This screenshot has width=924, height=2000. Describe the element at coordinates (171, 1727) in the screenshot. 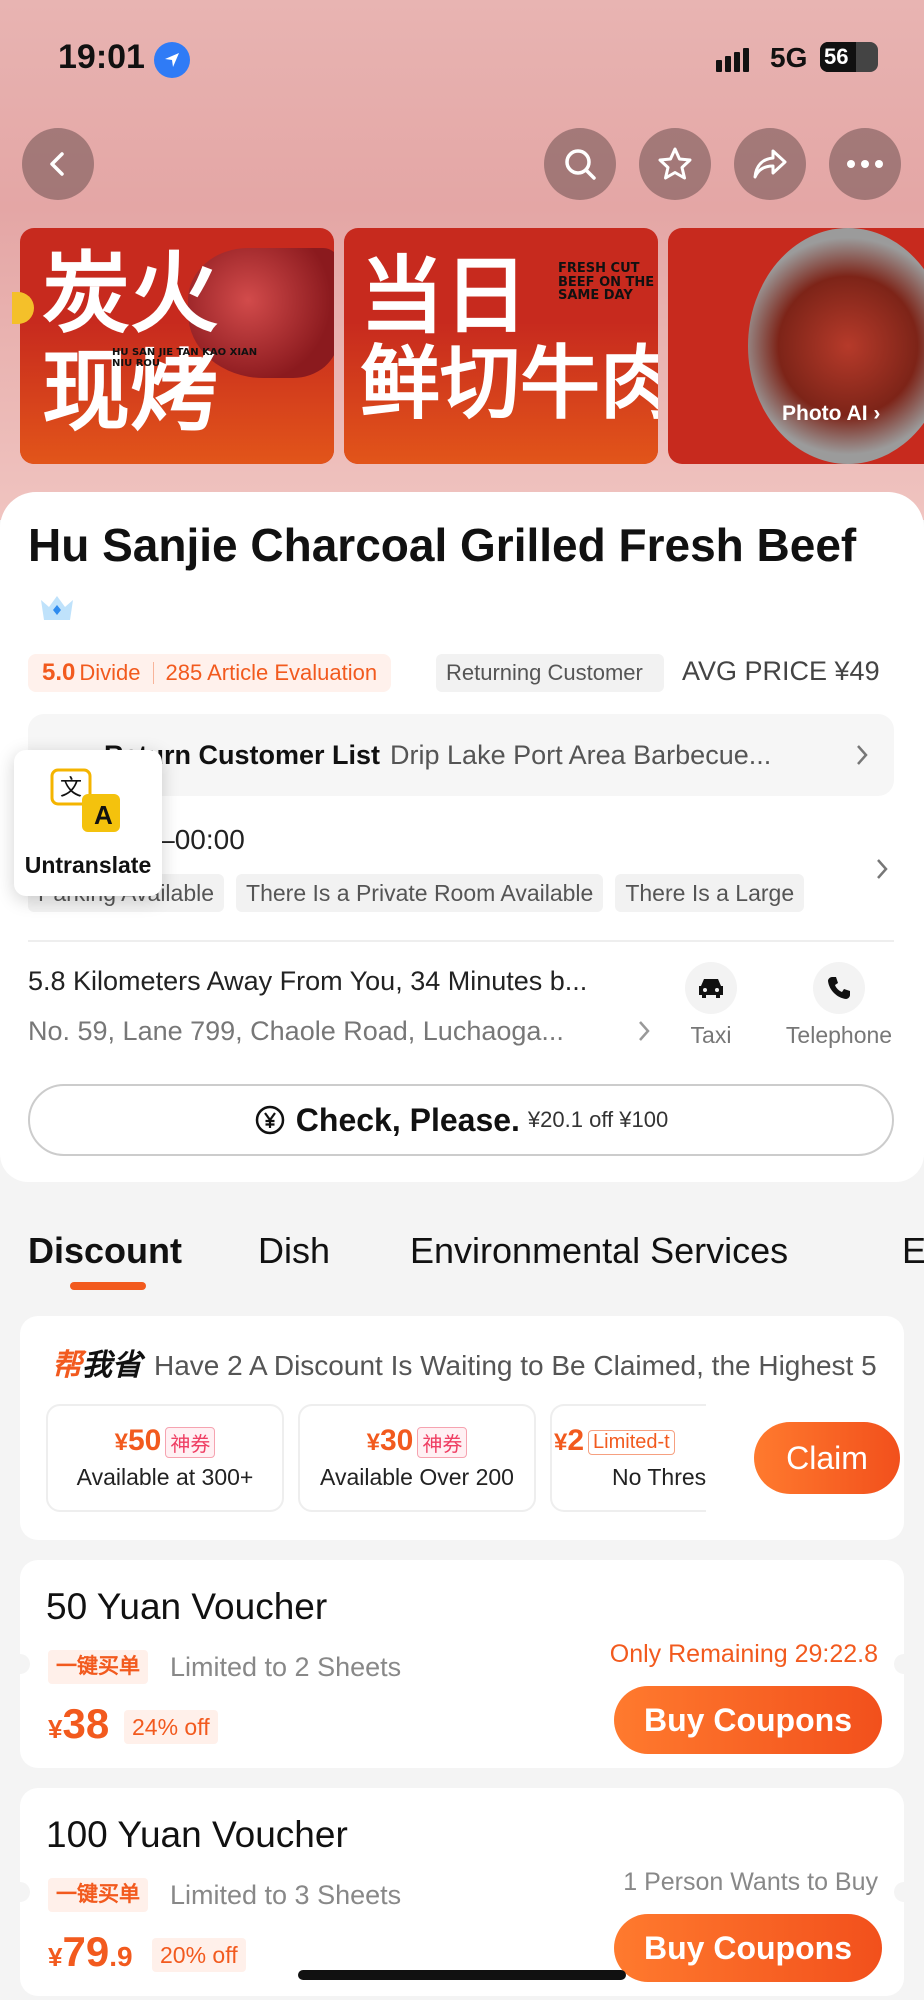

I see `discount-rate: 24% off` at that location.